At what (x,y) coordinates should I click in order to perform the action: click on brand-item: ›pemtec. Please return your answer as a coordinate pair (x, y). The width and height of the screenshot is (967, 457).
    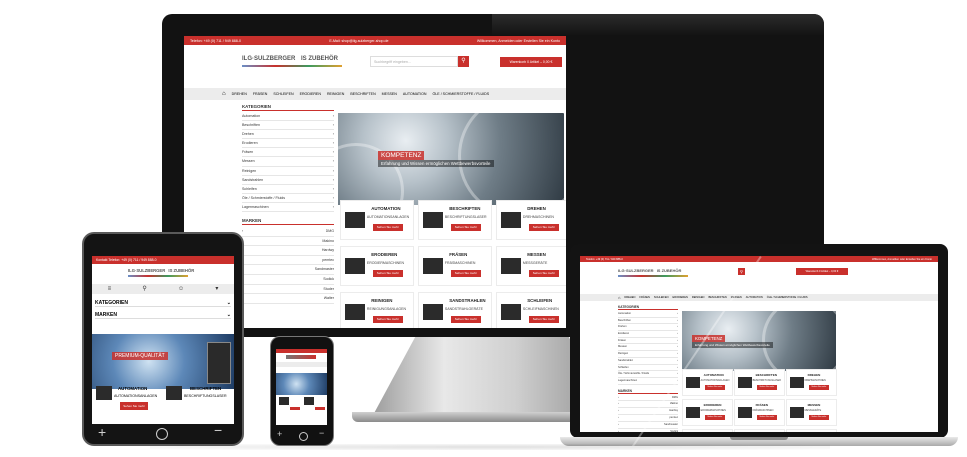
    Looking at the image, I should click on (288, 261).